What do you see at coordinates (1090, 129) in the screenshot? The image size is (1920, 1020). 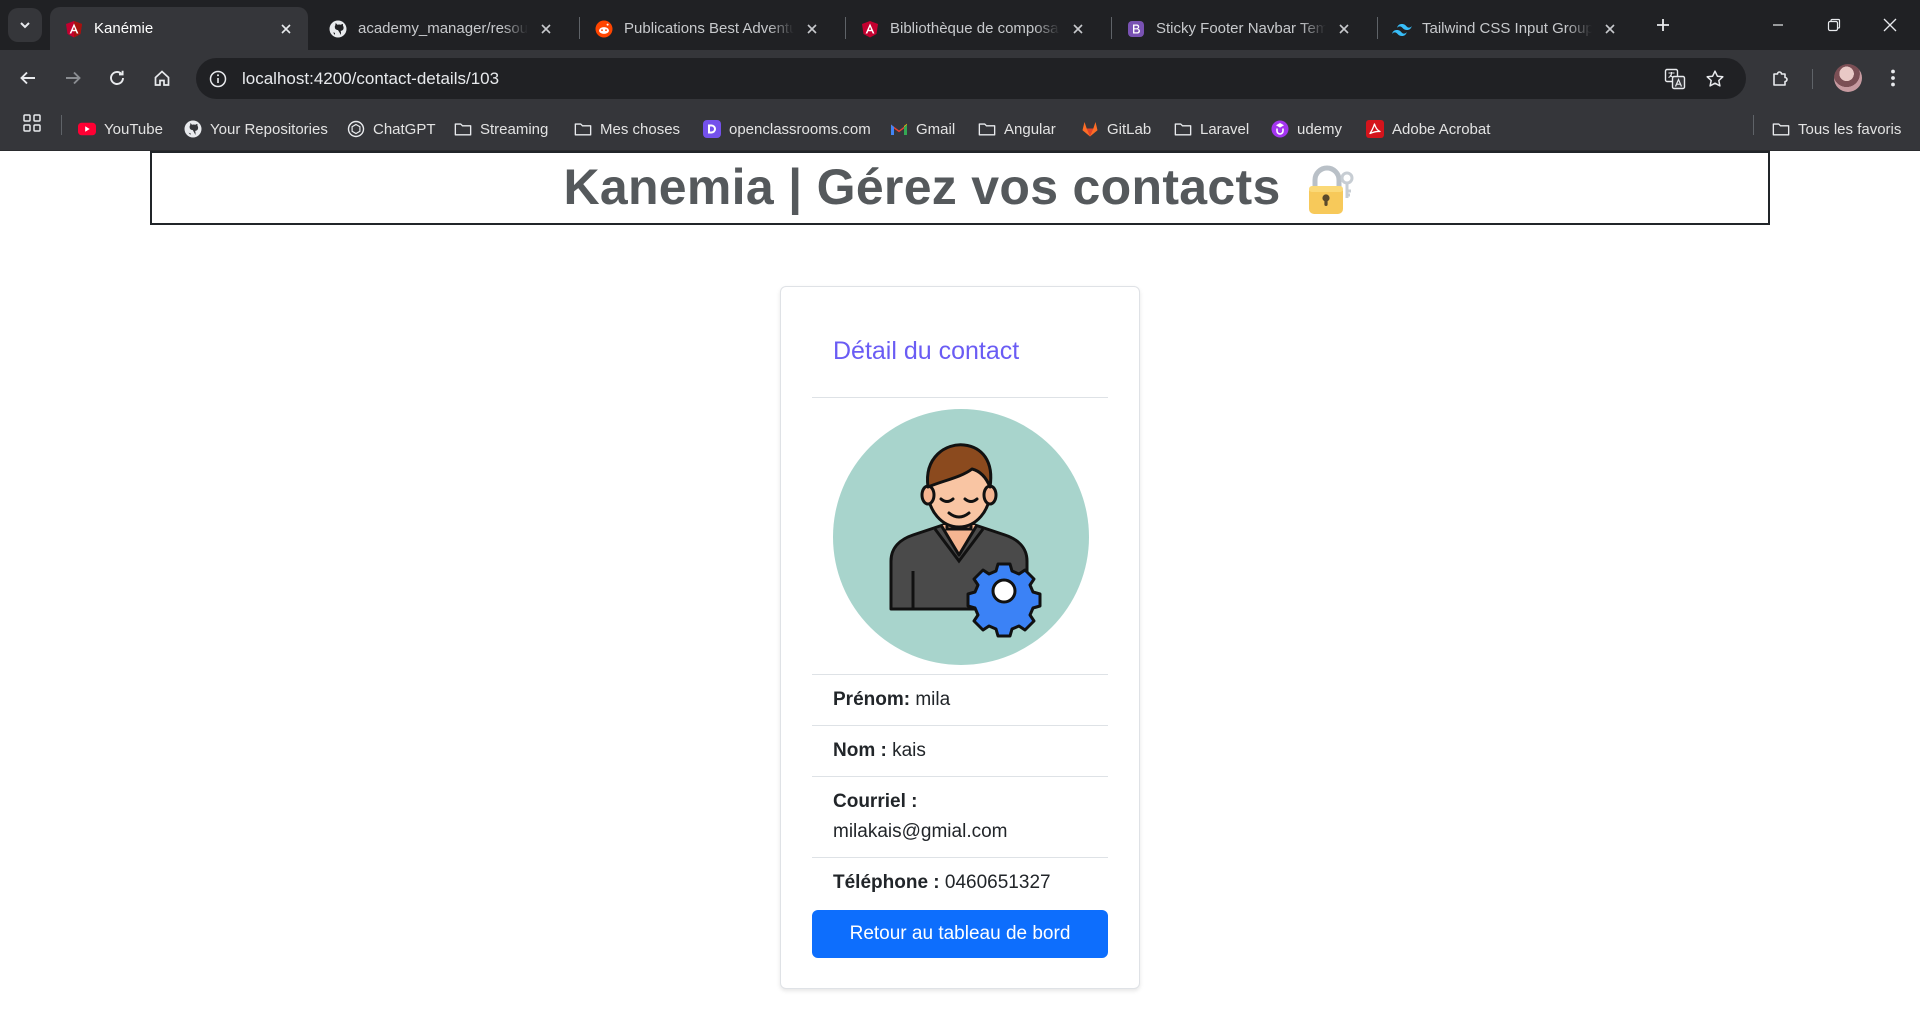 I see `gitlab-icon` at bounding box center [1090, 129].